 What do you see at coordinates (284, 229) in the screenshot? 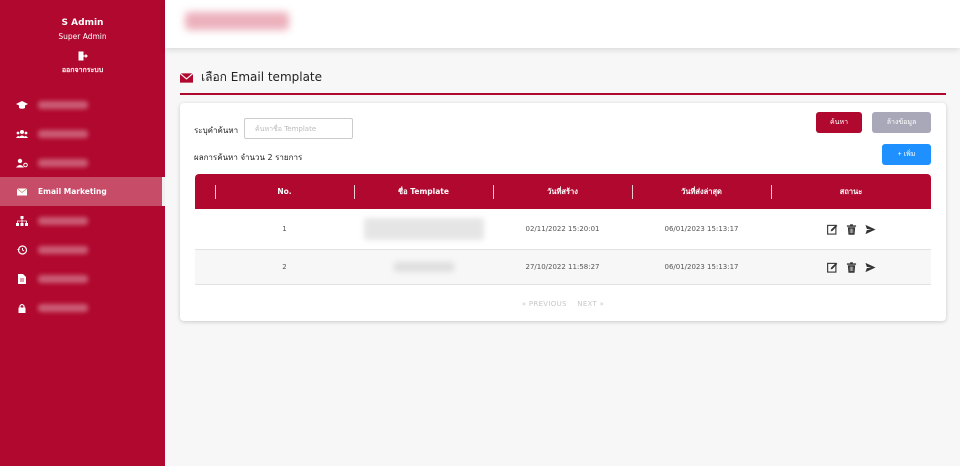
I see `row-number: 1` at bounding box center [284, 229].